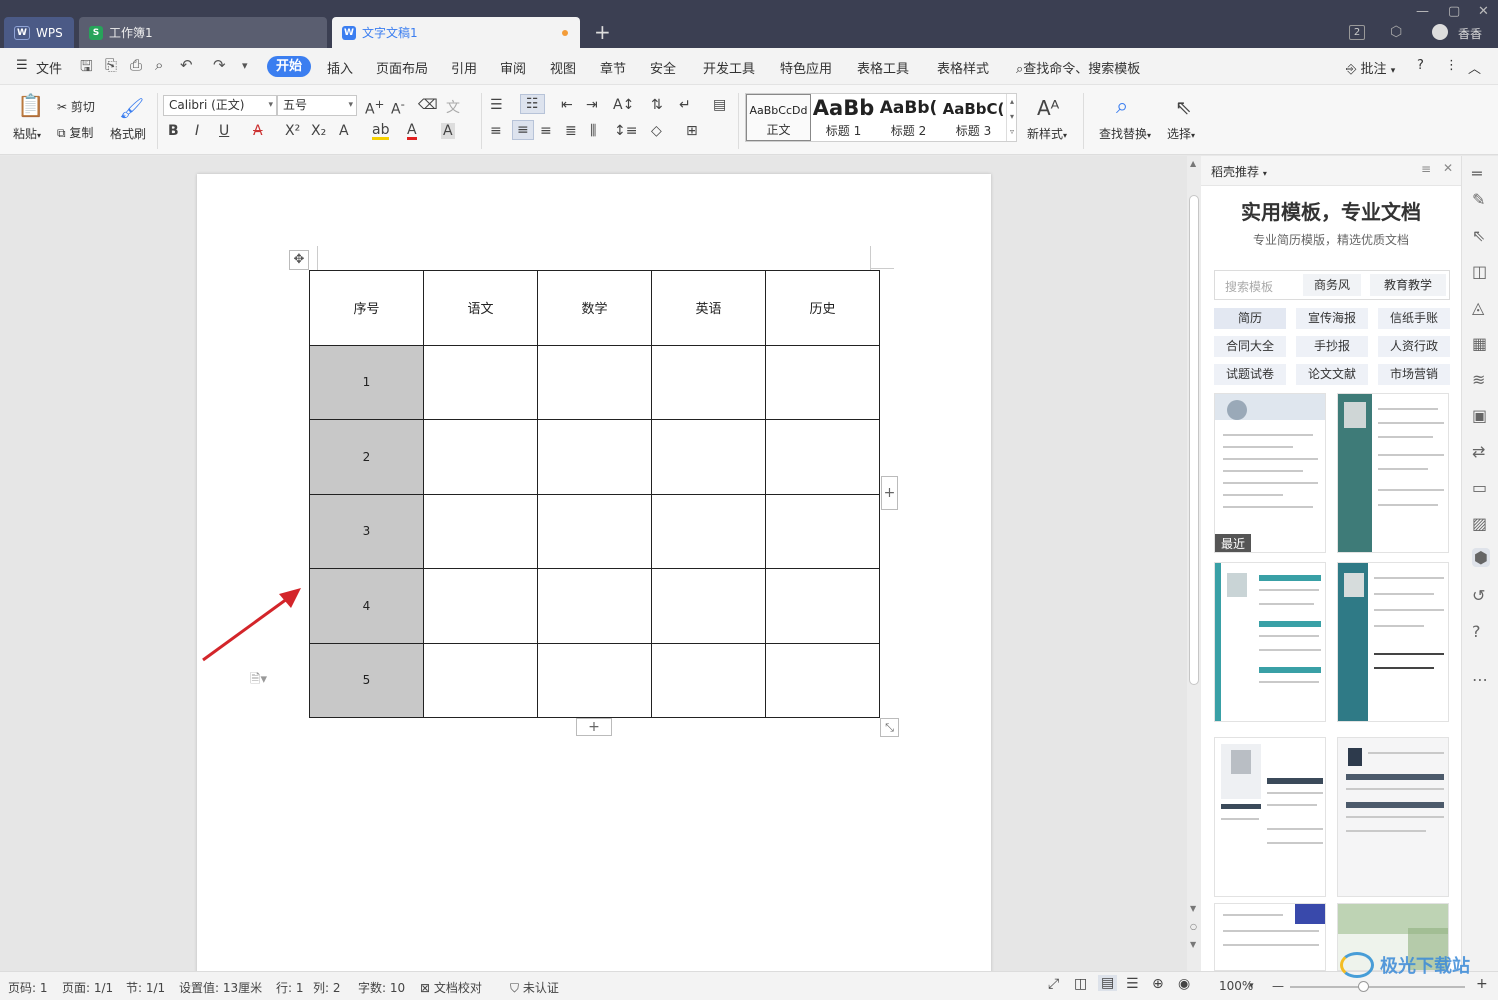 This screenshot has width=1498, height=1000. Describe the element at coordinates (1470, 33) in the screenshot. I see `user-name: 香香` at that location.